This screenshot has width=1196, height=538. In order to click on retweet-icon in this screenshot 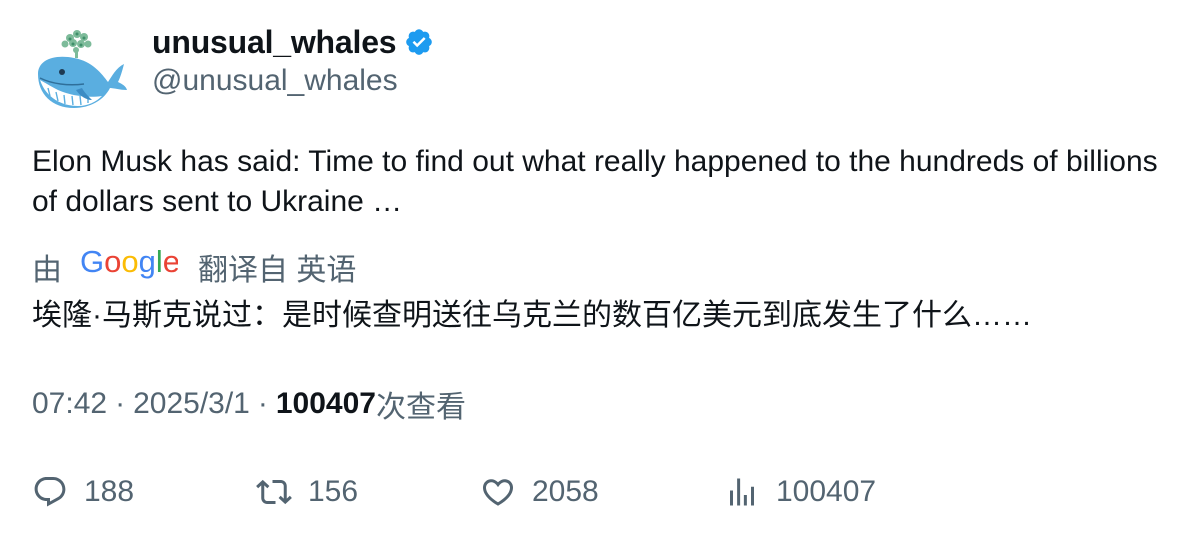, I will do `click(274, 492)`.